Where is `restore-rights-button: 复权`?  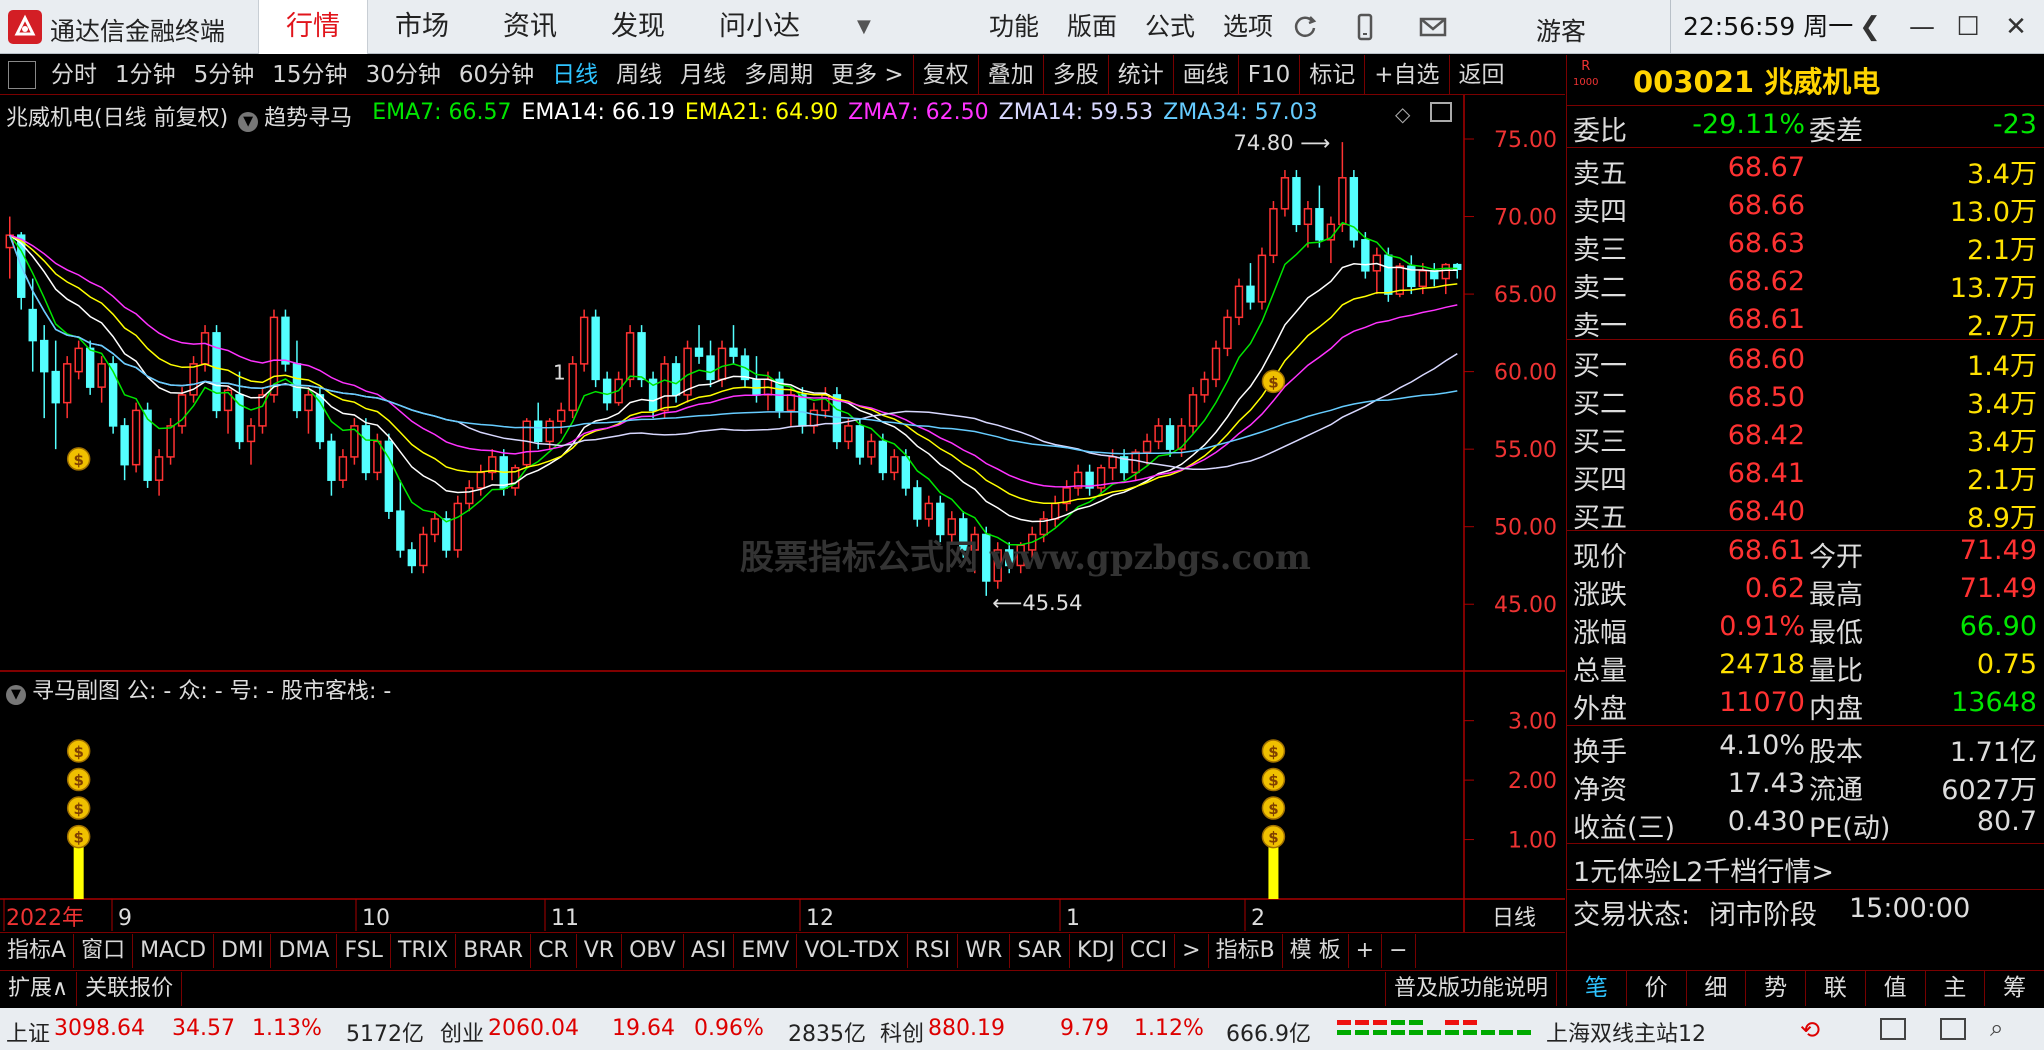
restore-rights-button: 复权 is located at coordinates (946, 75).